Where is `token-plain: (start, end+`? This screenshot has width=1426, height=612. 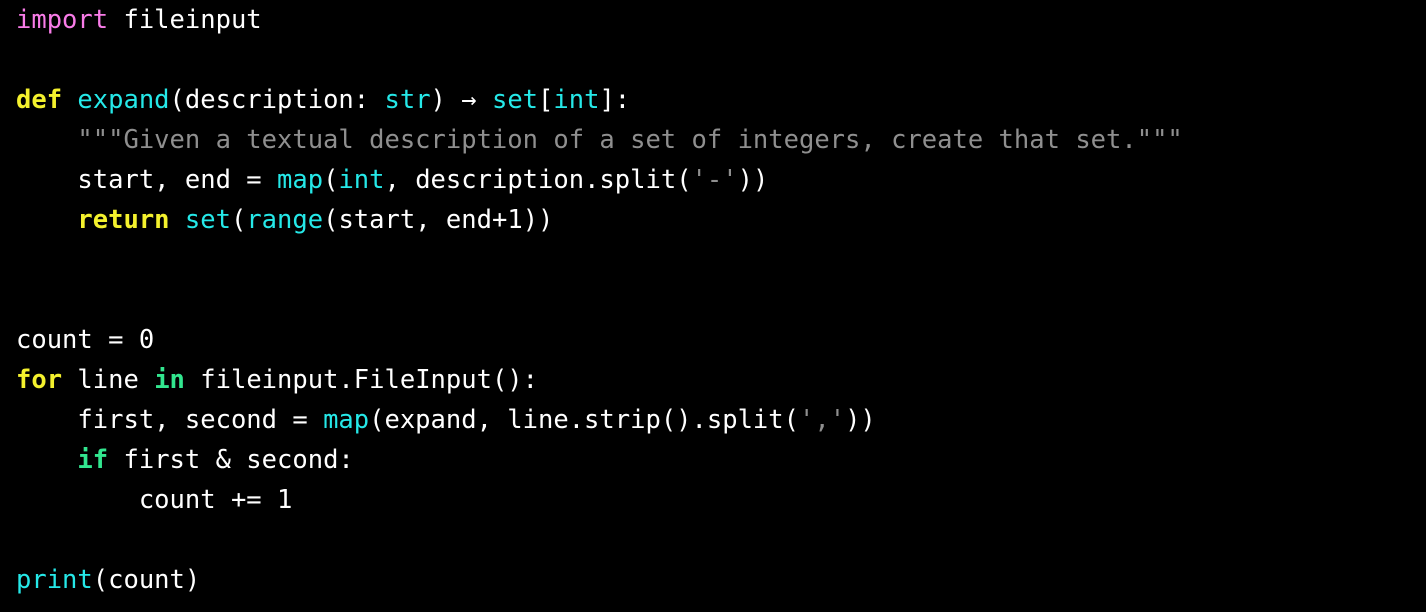
token-plain: (start, end+ is located at coordinates (415, 220).